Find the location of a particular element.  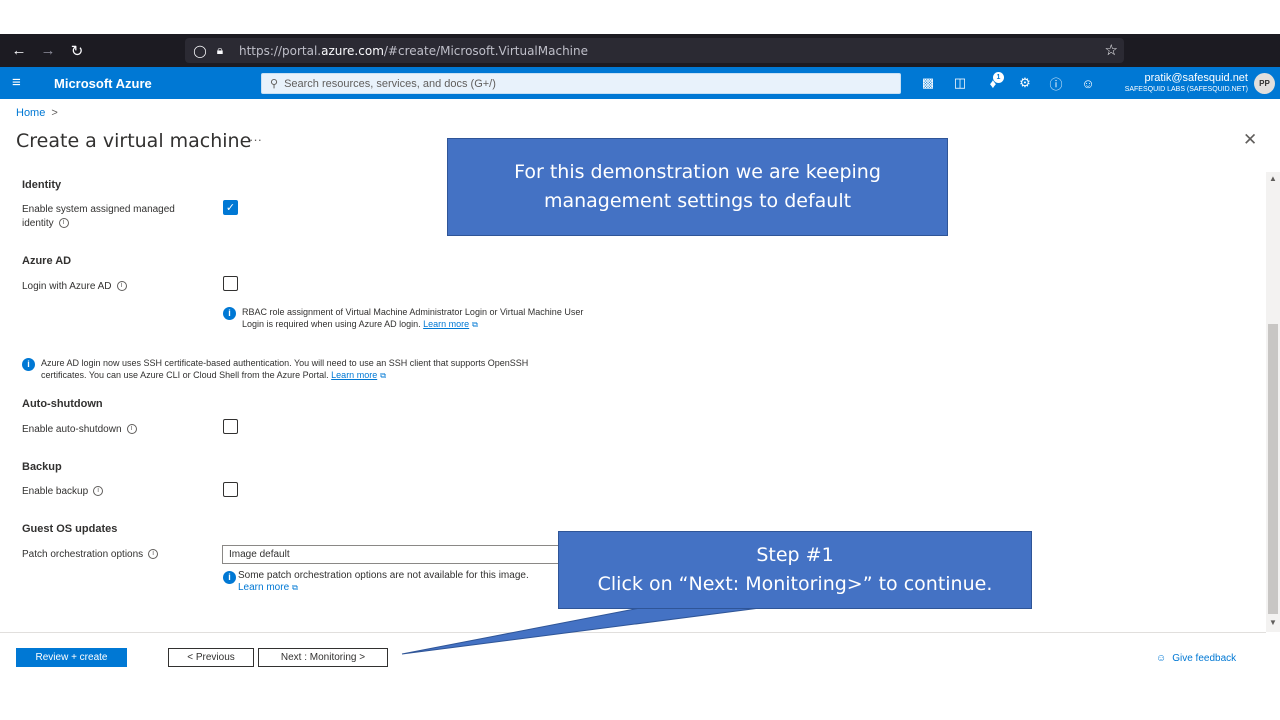

azure-brand: Microsoft Azure is located at coordinates (103, 83).